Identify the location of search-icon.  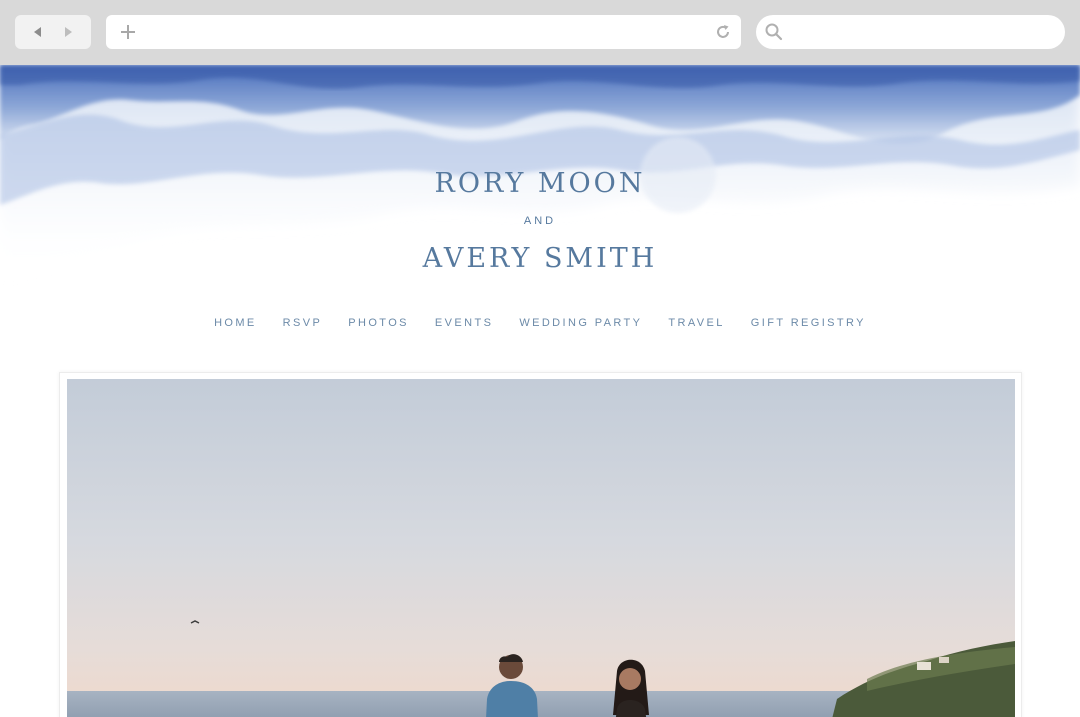
(774, 32).